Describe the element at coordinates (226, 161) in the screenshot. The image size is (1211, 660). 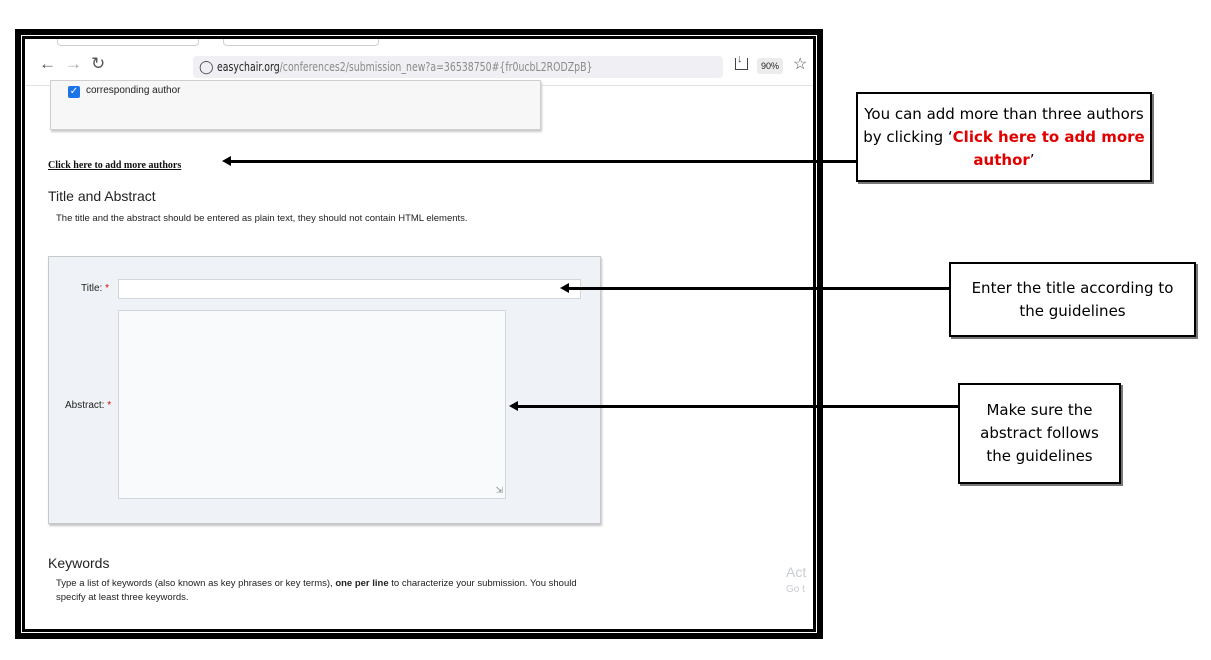
I see `arrow-add-authors-head` at that location.